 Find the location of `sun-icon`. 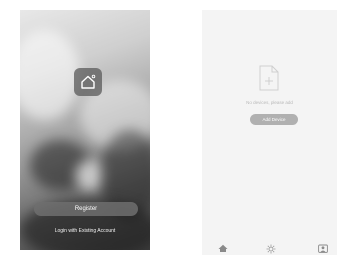

sun-icon is located at coordinates (271, 249).